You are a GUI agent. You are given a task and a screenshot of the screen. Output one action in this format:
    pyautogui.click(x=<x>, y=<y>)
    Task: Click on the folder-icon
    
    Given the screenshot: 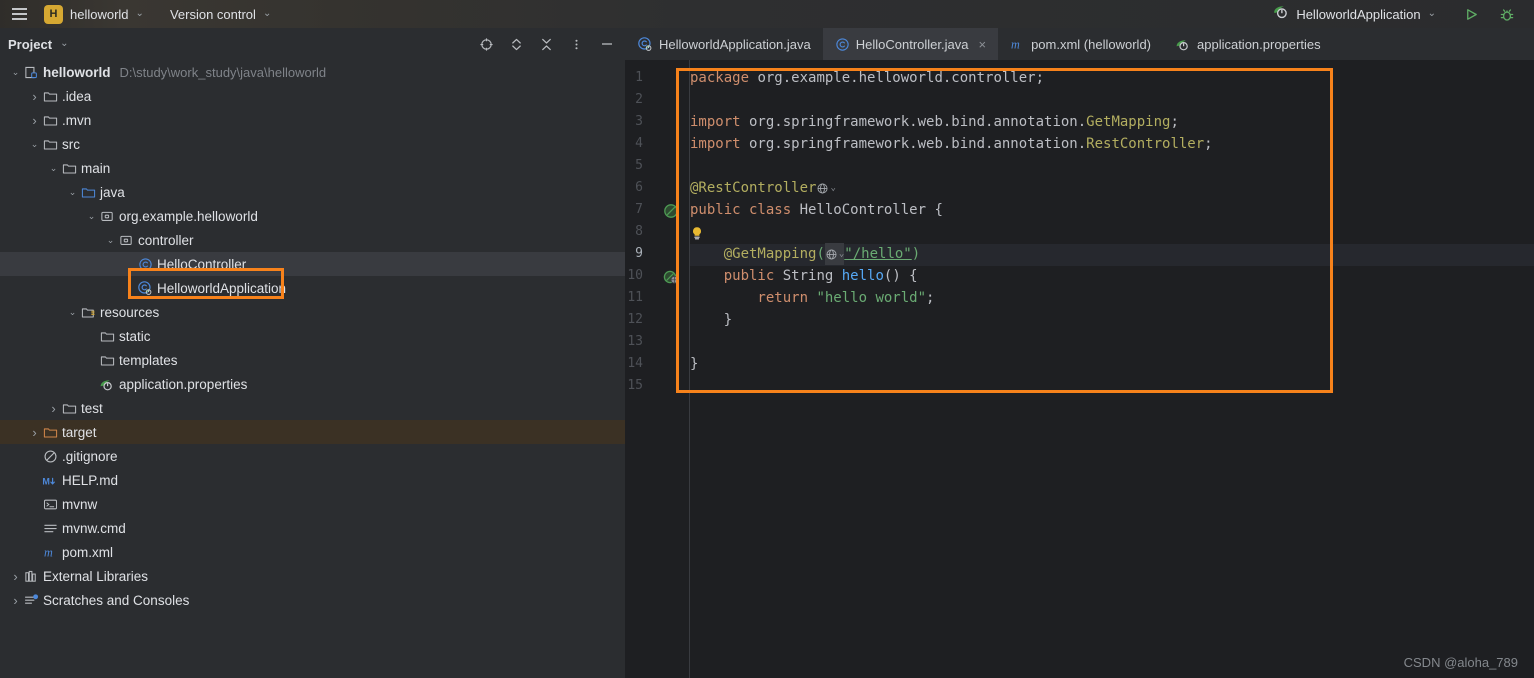 What is the action you would take?
    pyautogui.click(x=69, y=408)
    